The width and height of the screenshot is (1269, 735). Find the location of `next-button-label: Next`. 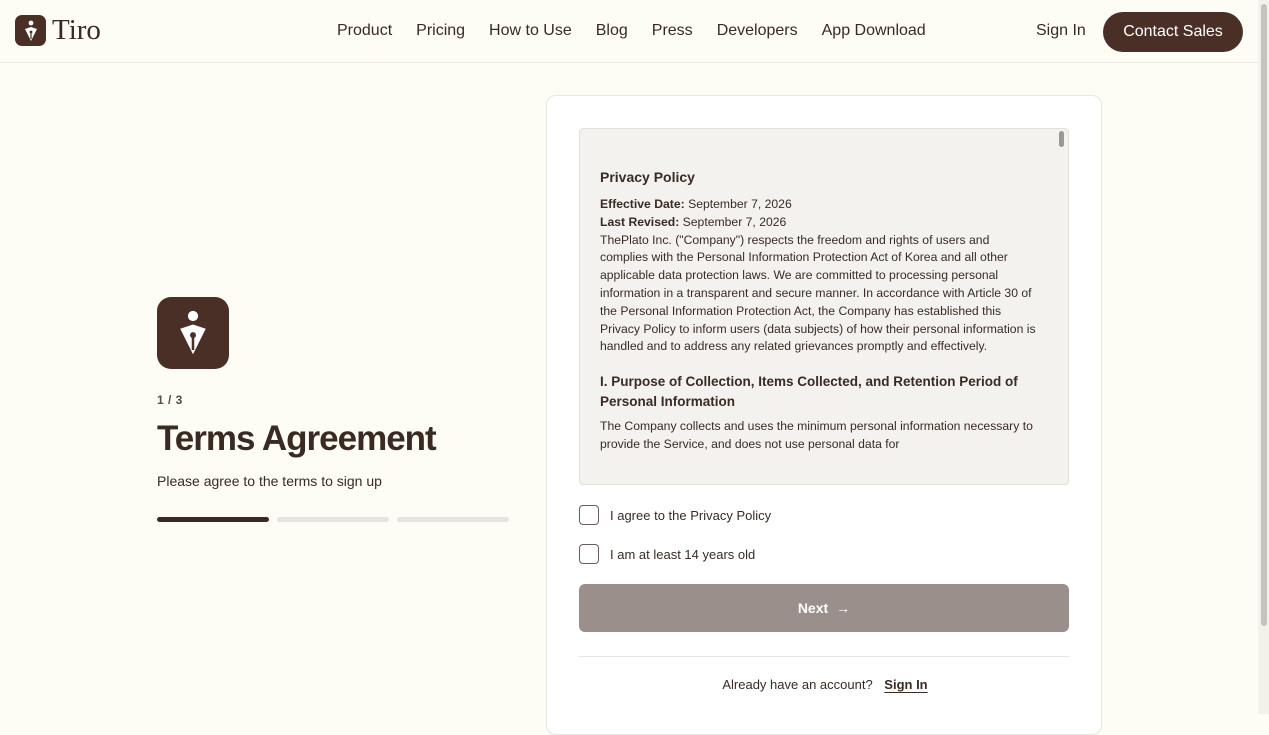

next-button-label: Next is located at coordinates (813, 608).